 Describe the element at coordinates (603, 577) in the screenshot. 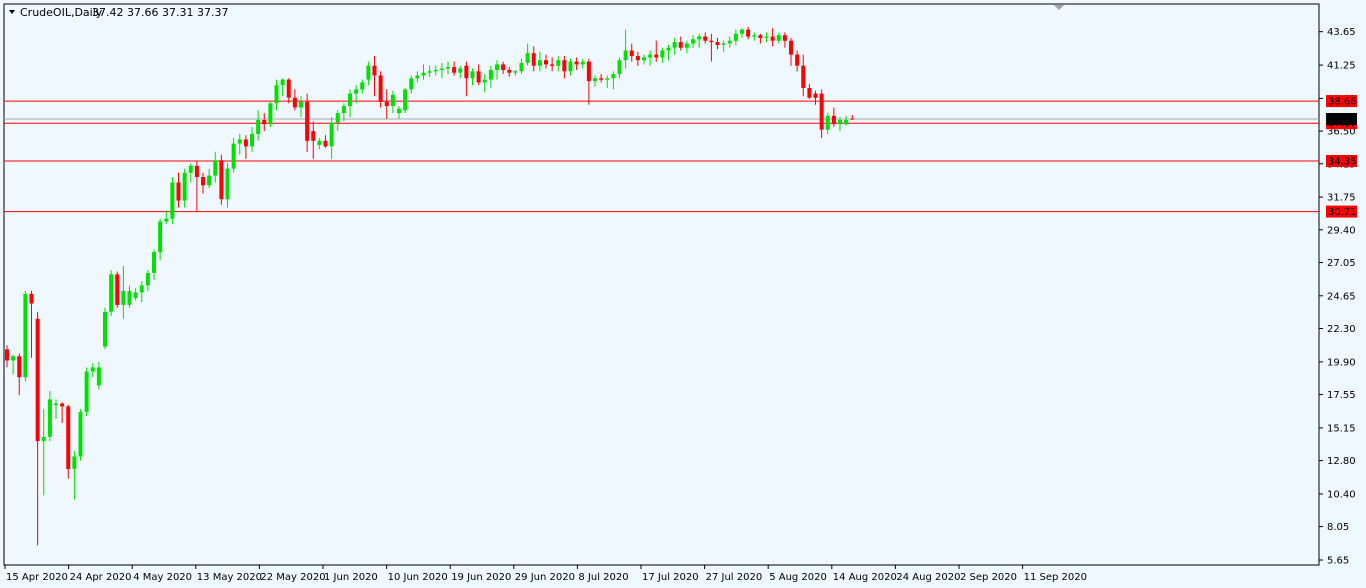

I see `x-tick-label-9: 8 Jul 2020` at that location.